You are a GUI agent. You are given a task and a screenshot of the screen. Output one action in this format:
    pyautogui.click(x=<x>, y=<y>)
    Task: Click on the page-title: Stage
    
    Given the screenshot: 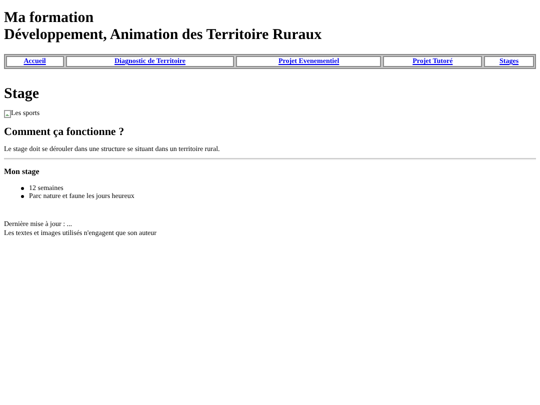 What is the action you would take?
    pyautogui.click(x=22, y=94)
    